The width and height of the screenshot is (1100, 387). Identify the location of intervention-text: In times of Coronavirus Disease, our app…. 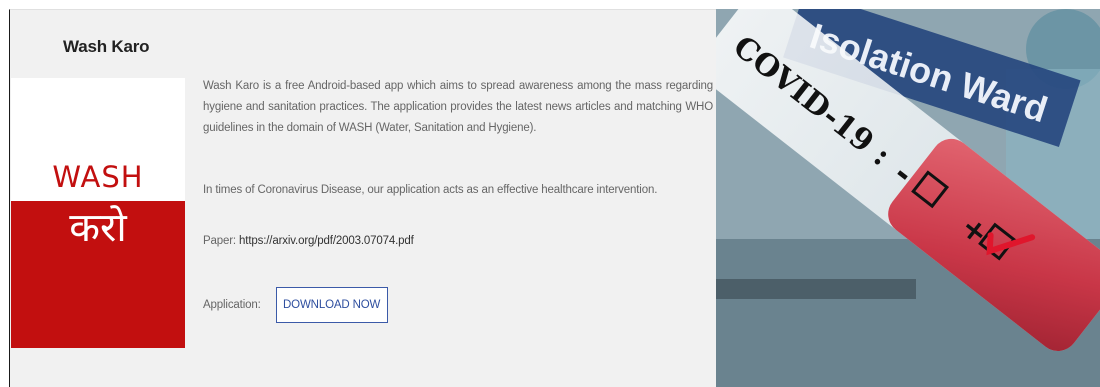
(430, 190).